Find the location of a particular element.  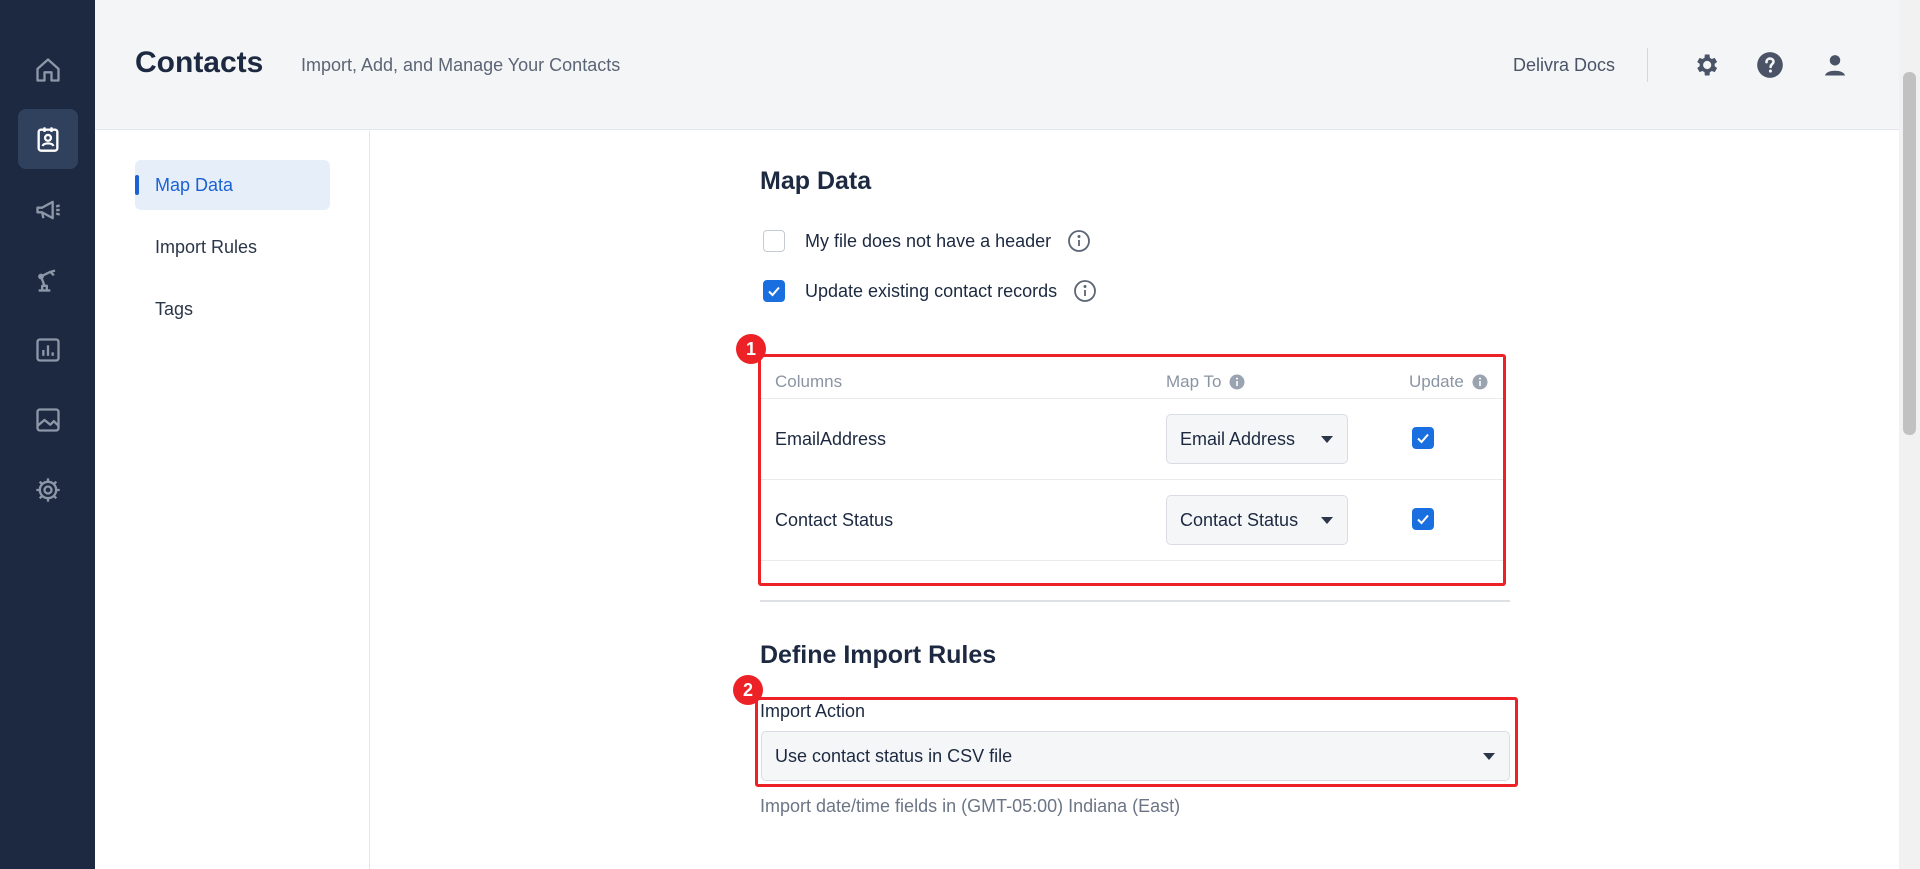

header-divider is located at coordinates (1647, 65).